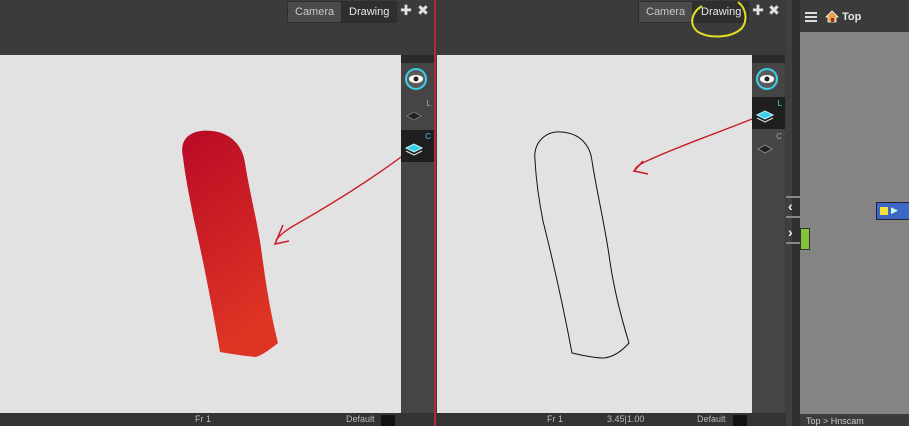 The width and height of the screenshot is (909, 426). Describe the element at coordinates (719, 19) in the screenshot. I see `highlight-circle` at that location.